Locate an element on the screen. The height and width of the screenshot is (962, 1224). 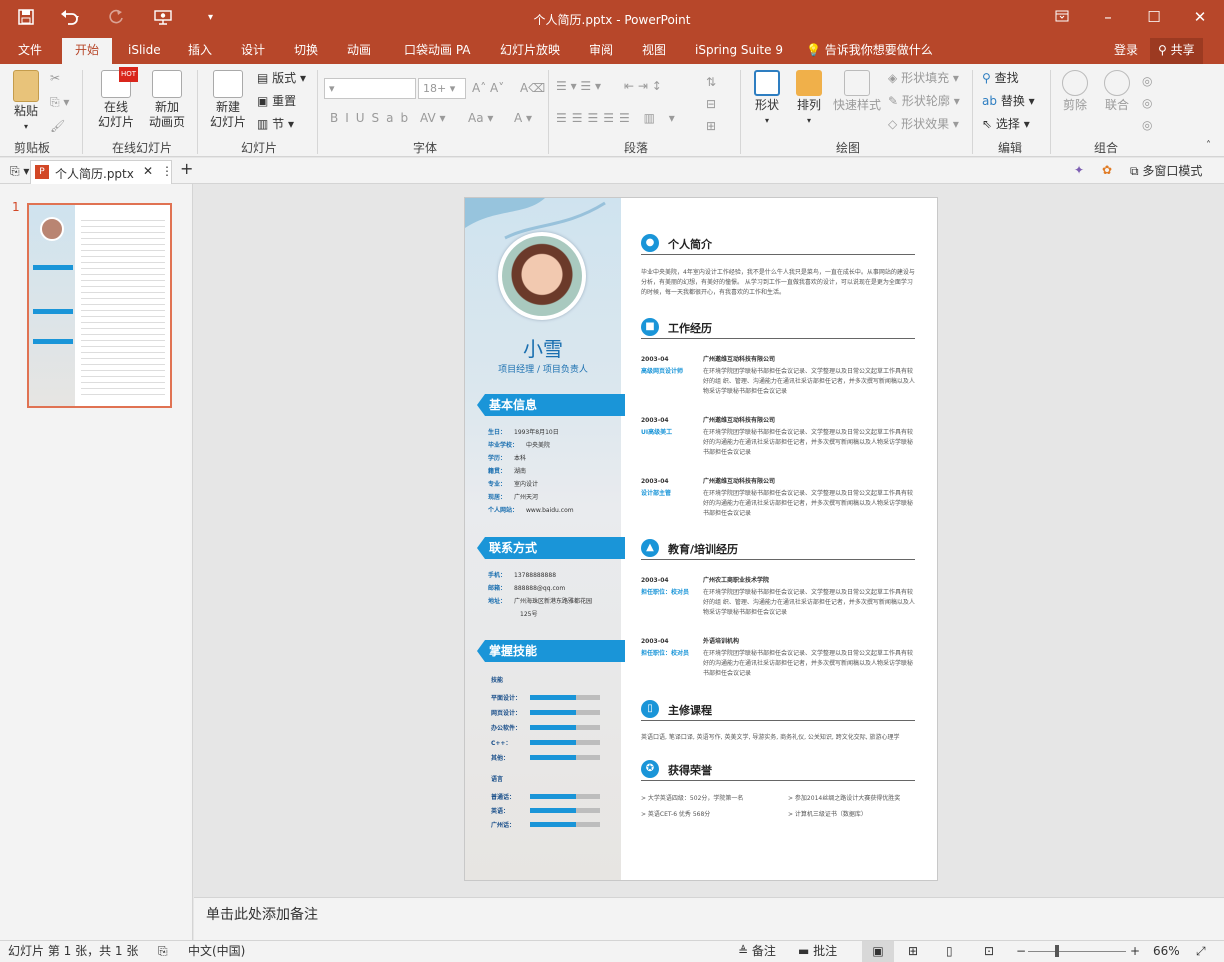
zoom-slider-thumb is located at coordinates (1057, 951).